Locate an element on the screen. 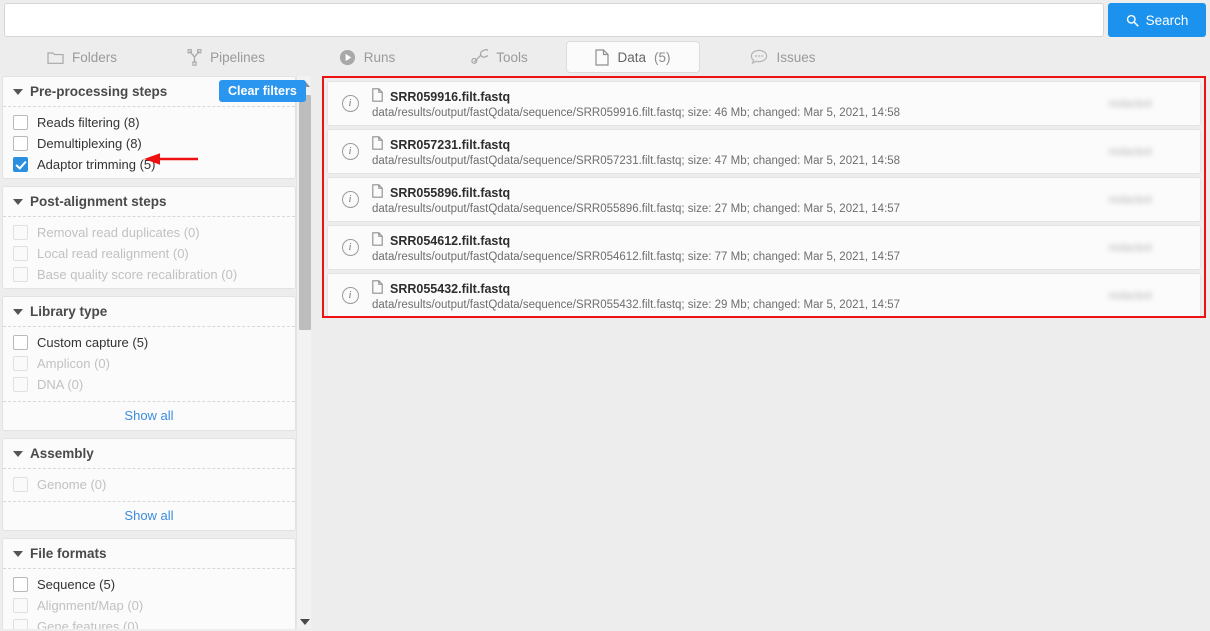 The width and height of the screenshot is (1210, 631). scrollbar-thumb is located at coordinates (305, 212).